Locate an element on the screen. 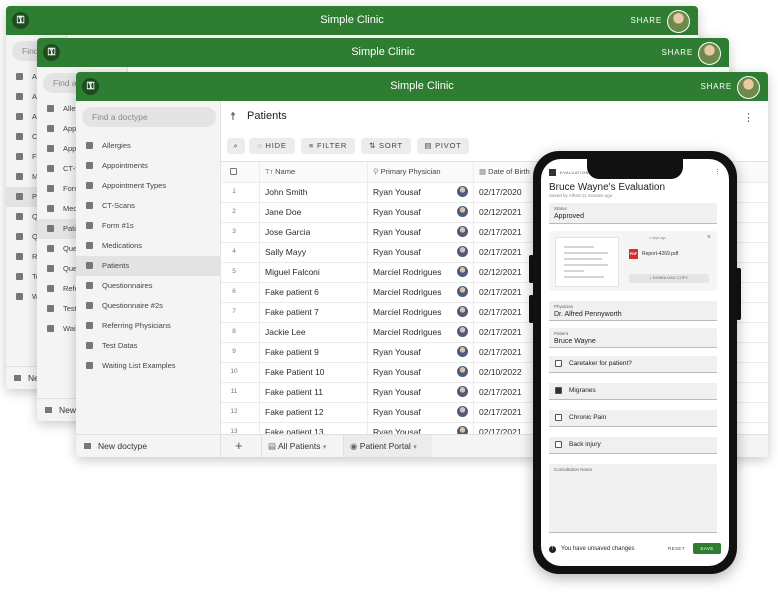  search-button: ⌕ is located at coordinates (236, 146).